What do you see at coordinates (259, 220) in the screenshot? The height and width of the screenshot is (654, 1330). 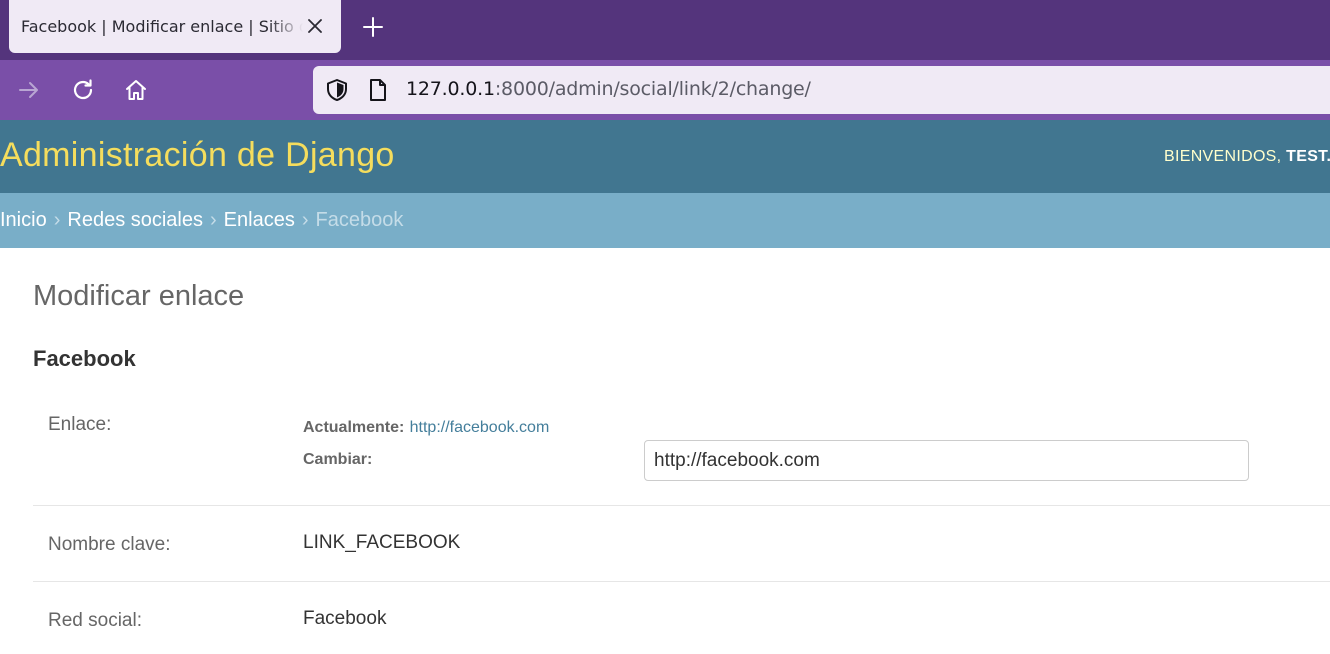 I see `breadcrumb-model: Enlaces` at bounding box center [259, 220].